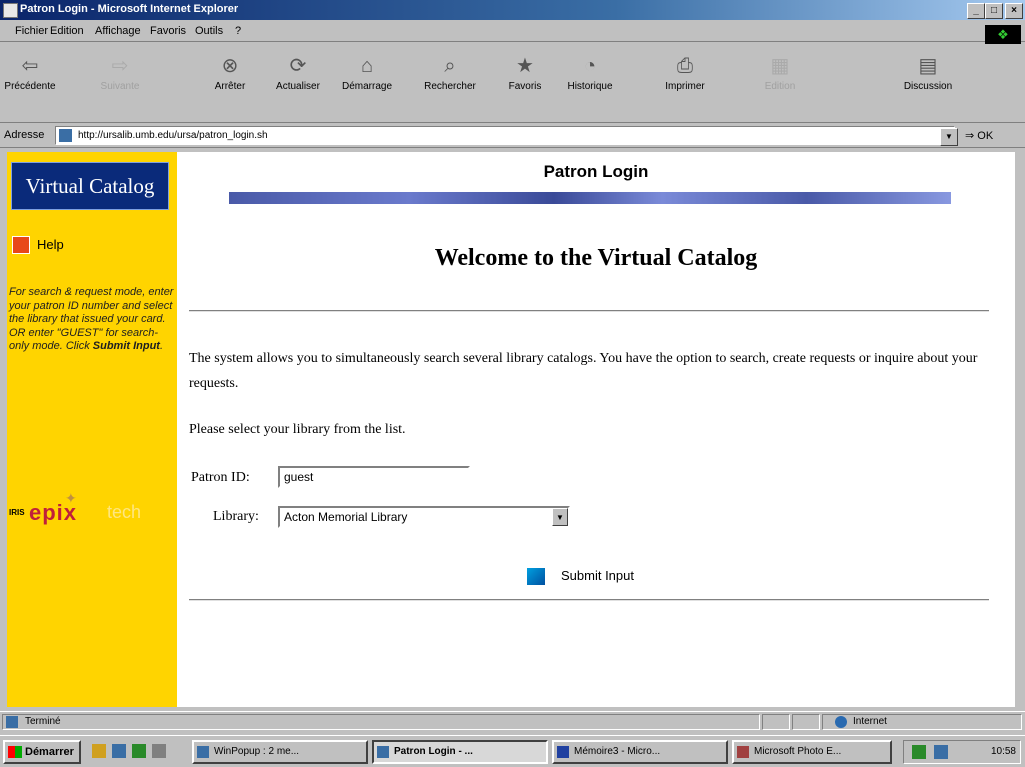  I want to click on ie-app-icon, so click(10, 10).